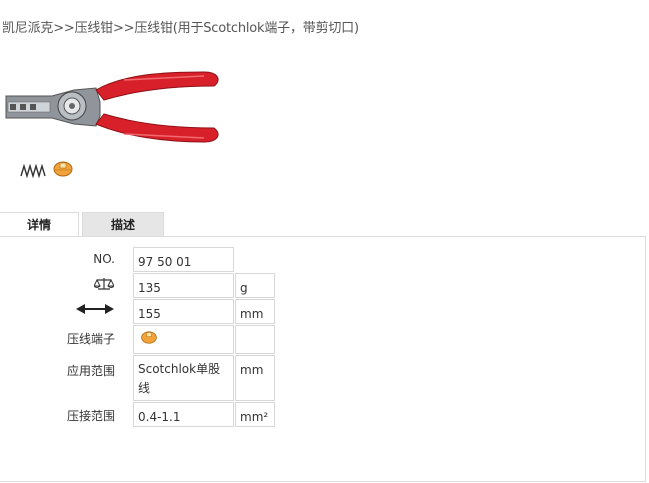  What do you see at coordinates (183, 378) in the screenshot?
I see `range-value: Scotchlok单股线` at bounding box center [183, 378].